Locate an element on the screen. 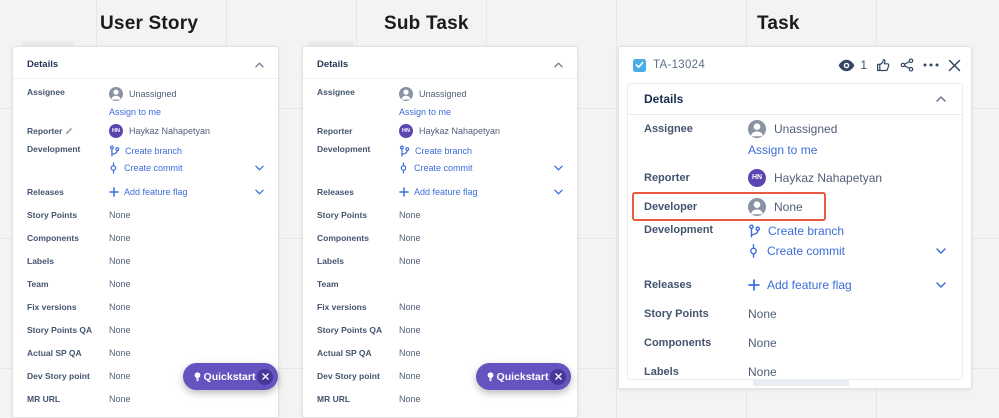 This screenshot has width=999, height=418. close-icon is located at coordinates (954, 65).